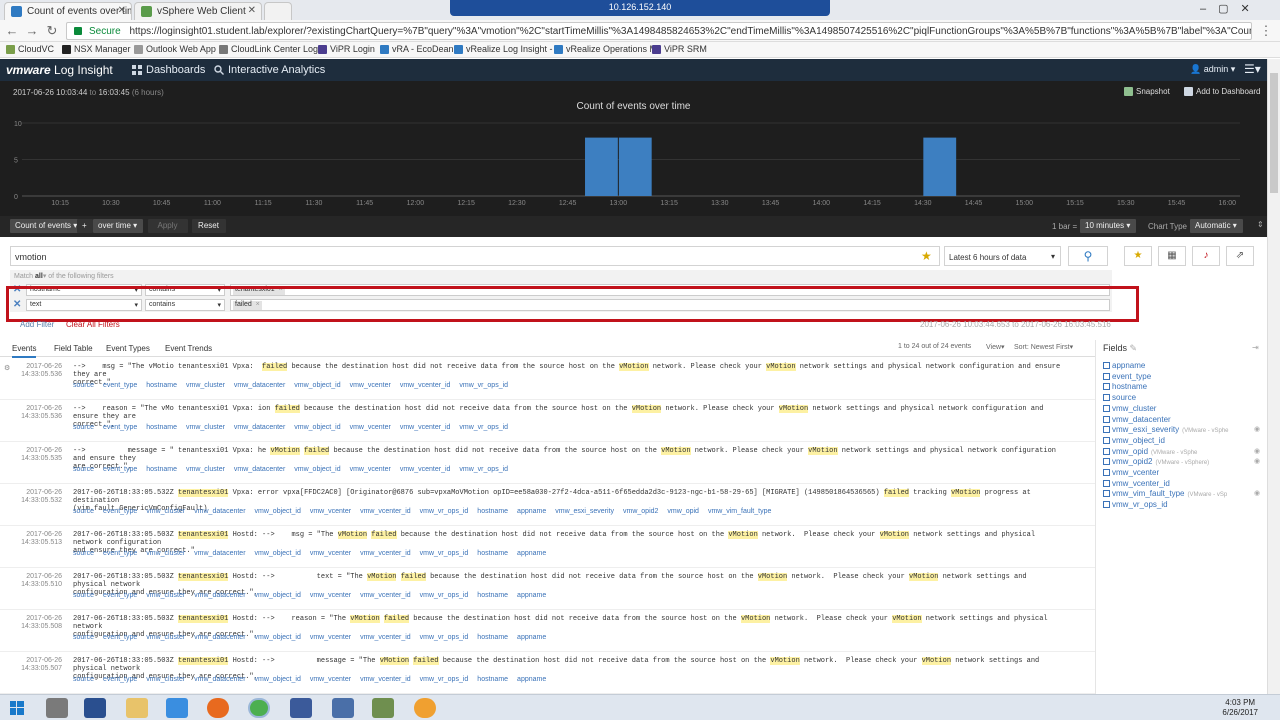 Image resolution: width=1280 pixels, height=721 pixels. Describe the element at coordinates (118, 226) in the screenshot. I see `over-time-dropdown: over time ▾` at that location.